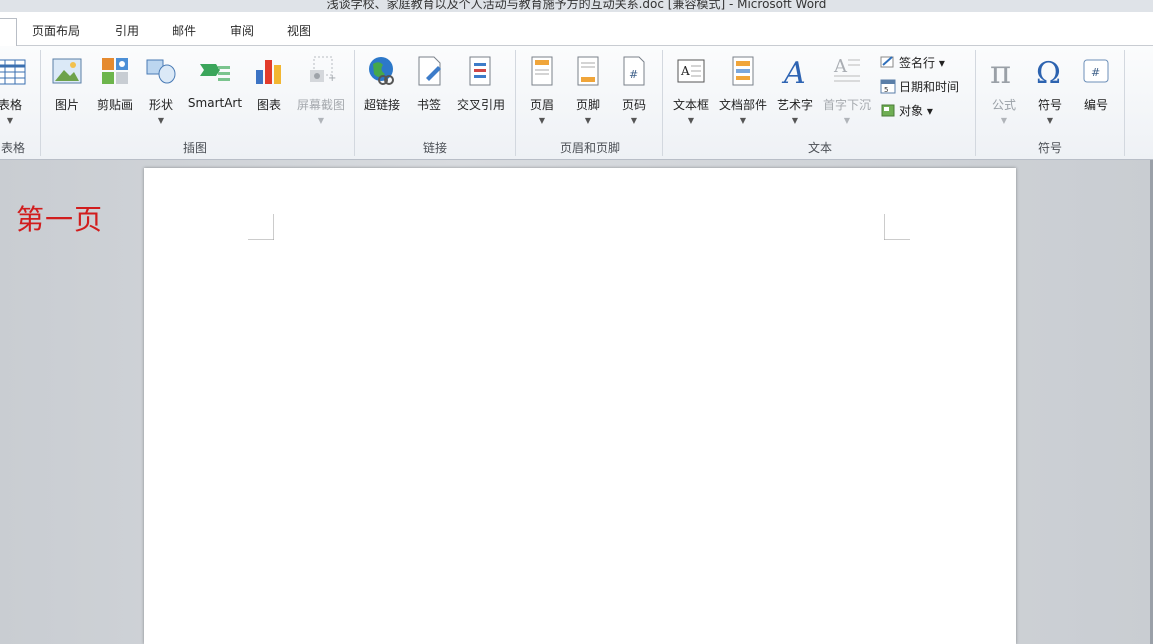 This screenshot has height=644, width=1153. Describe the element at coordinates (847, 90) in the screenshot. I see `drop-cap-button: A 首字下沉 ▼` at that location.